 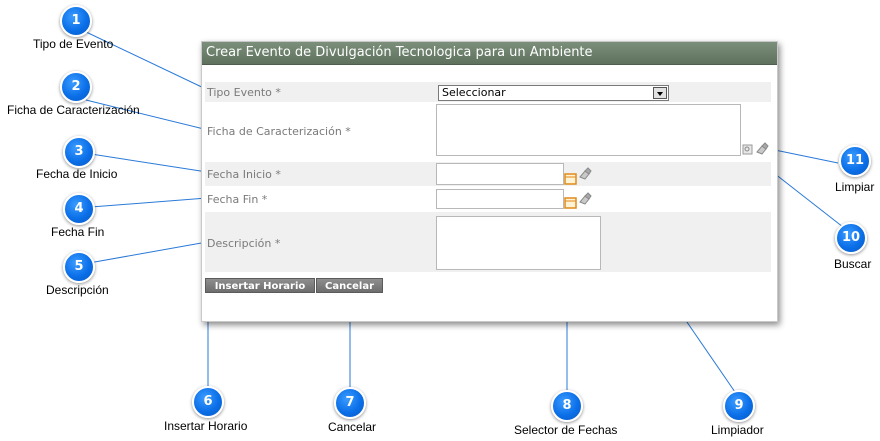 I want to click on row-descripcion: Descripción *, so click(x=488, y=242).